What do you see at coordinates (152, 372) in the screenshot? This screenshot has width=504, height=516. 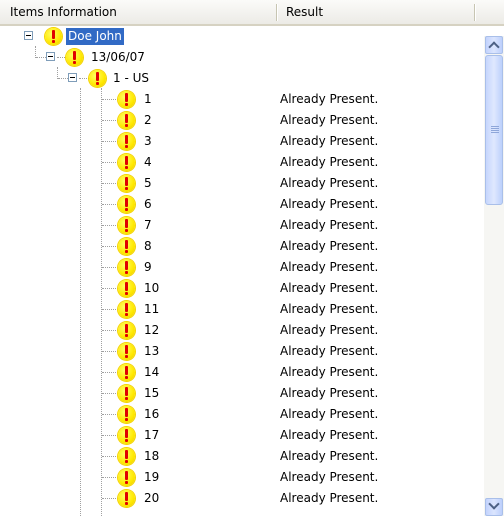 I see `tree-leaf-label: 14` at bounding box center [152, 372].